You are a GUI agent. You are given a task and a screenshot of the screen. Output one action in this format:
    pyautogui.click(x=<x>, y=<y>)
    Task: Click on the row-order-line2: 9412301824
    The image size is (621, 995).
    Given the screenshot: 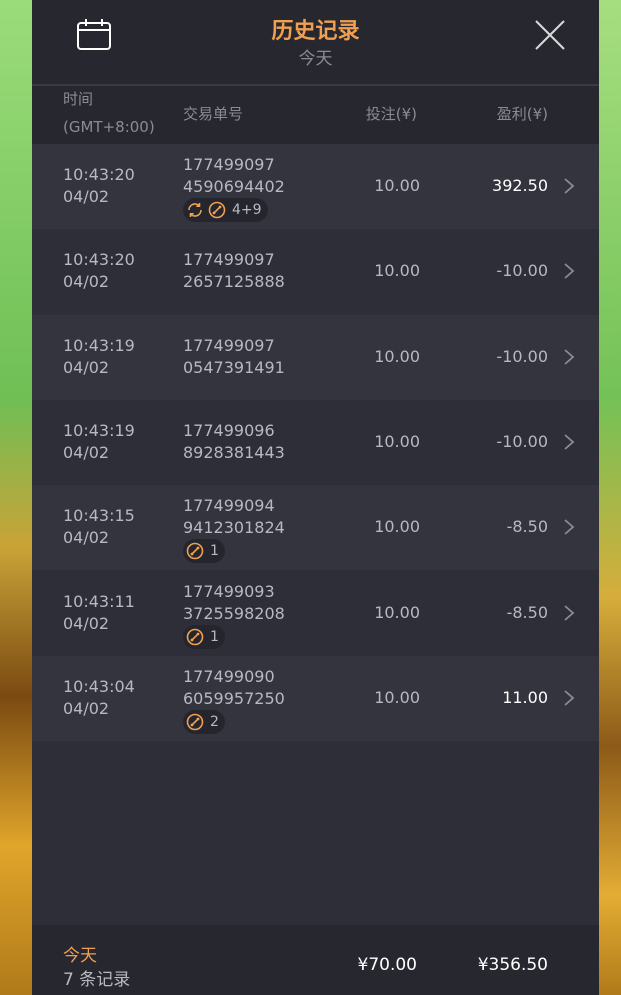 What is the action you would take?
    pyautogui.click(x=234, y=528)
    